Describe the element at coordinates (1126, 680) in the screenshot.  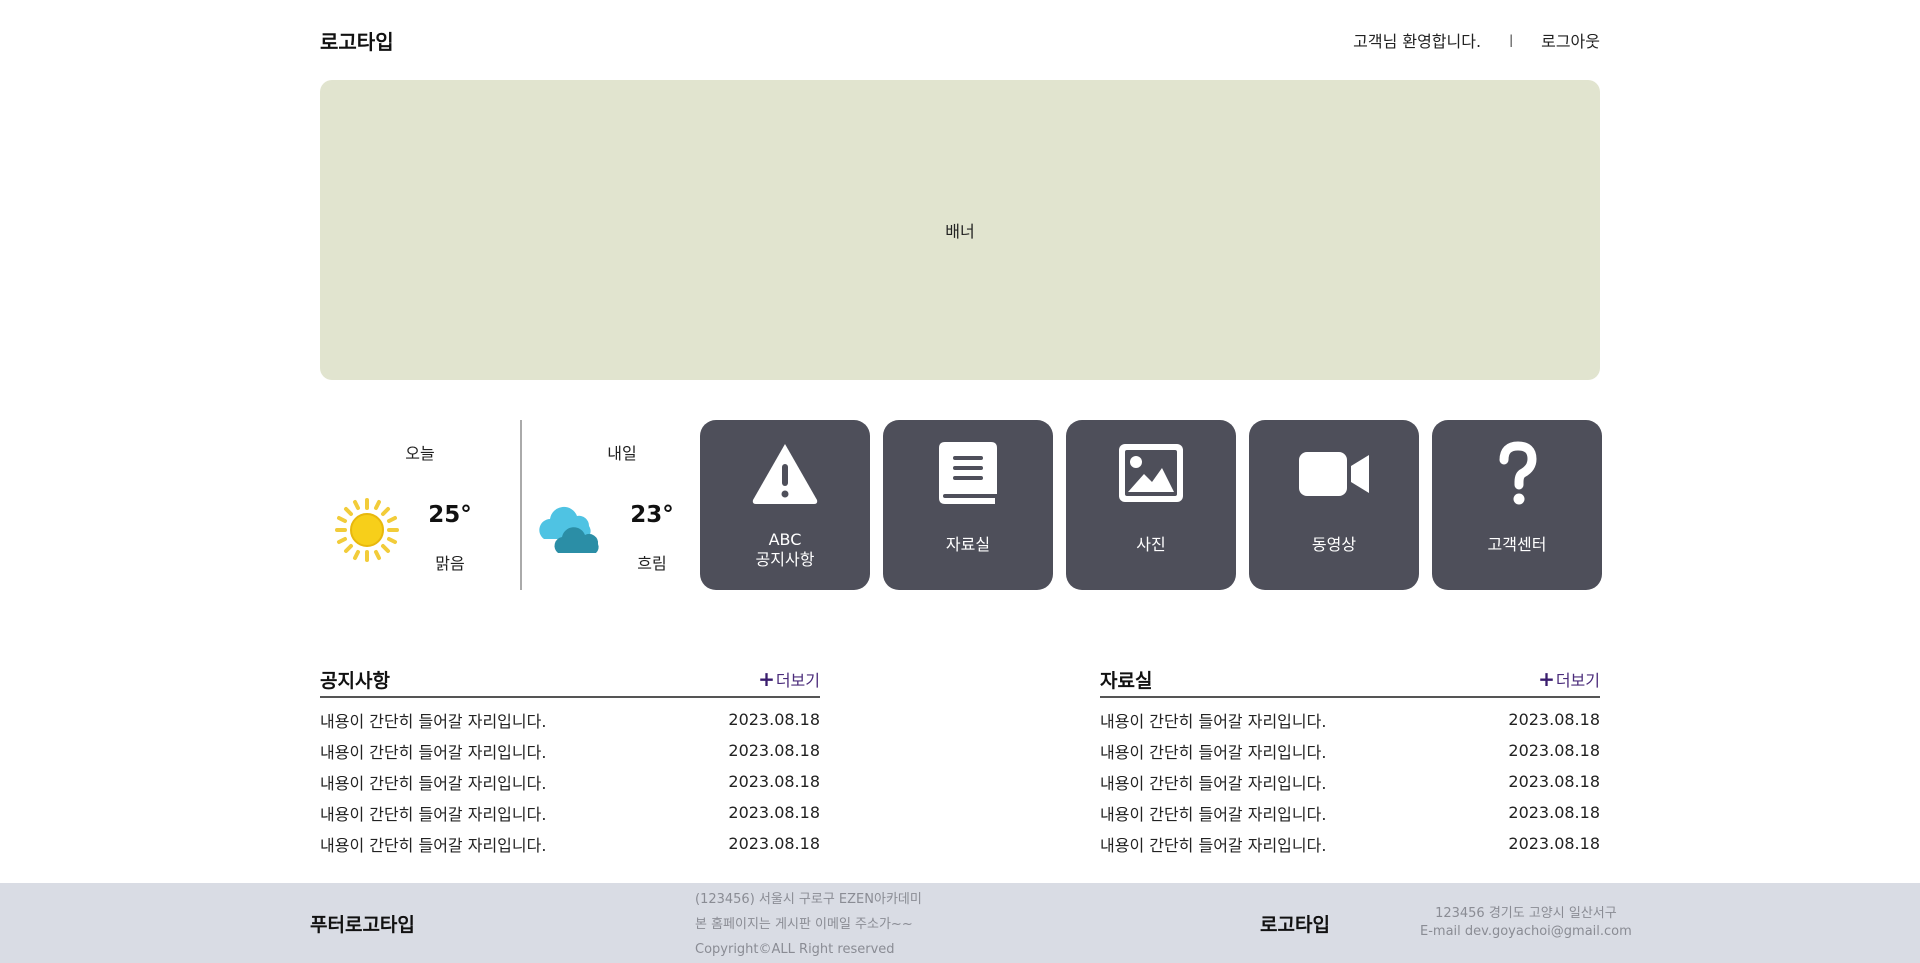
I see `board-archive-title: 자료실` at that location.